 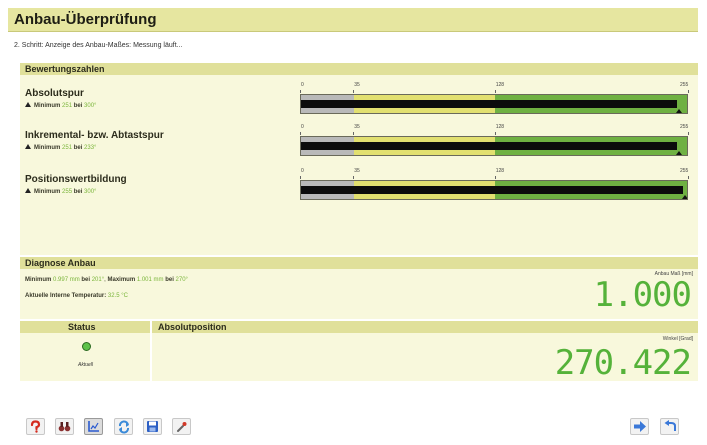 I want to click on temperature-label: Aktuelle Interne Temperatur:, so click(x=66, y=296).